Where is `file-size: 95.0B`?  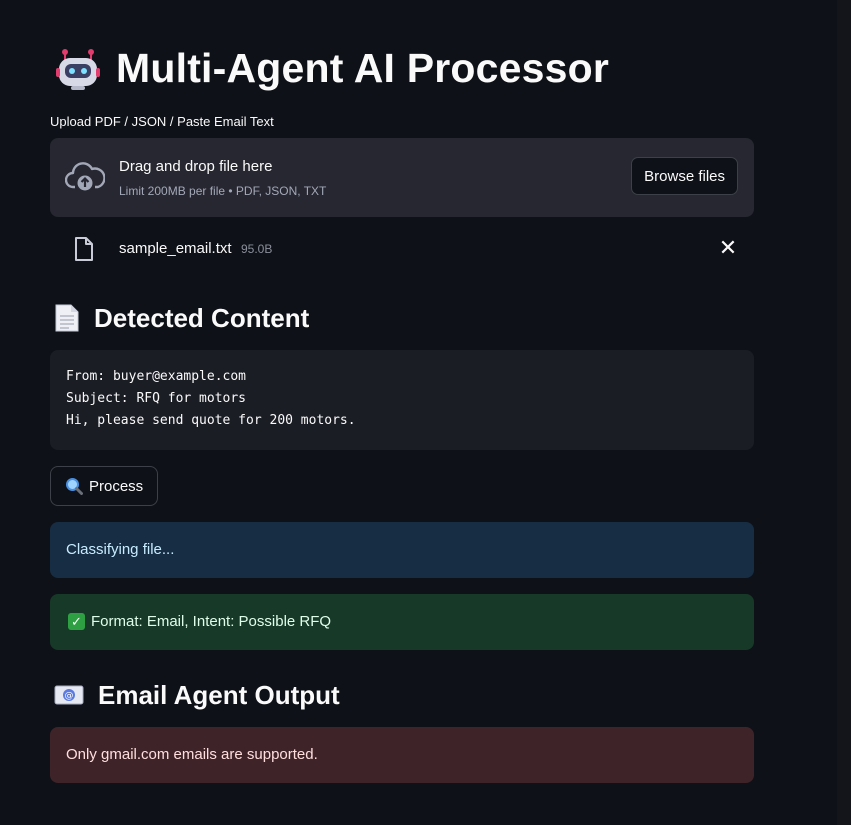
file-size: 95.0B is located at coordinates (257, 249).